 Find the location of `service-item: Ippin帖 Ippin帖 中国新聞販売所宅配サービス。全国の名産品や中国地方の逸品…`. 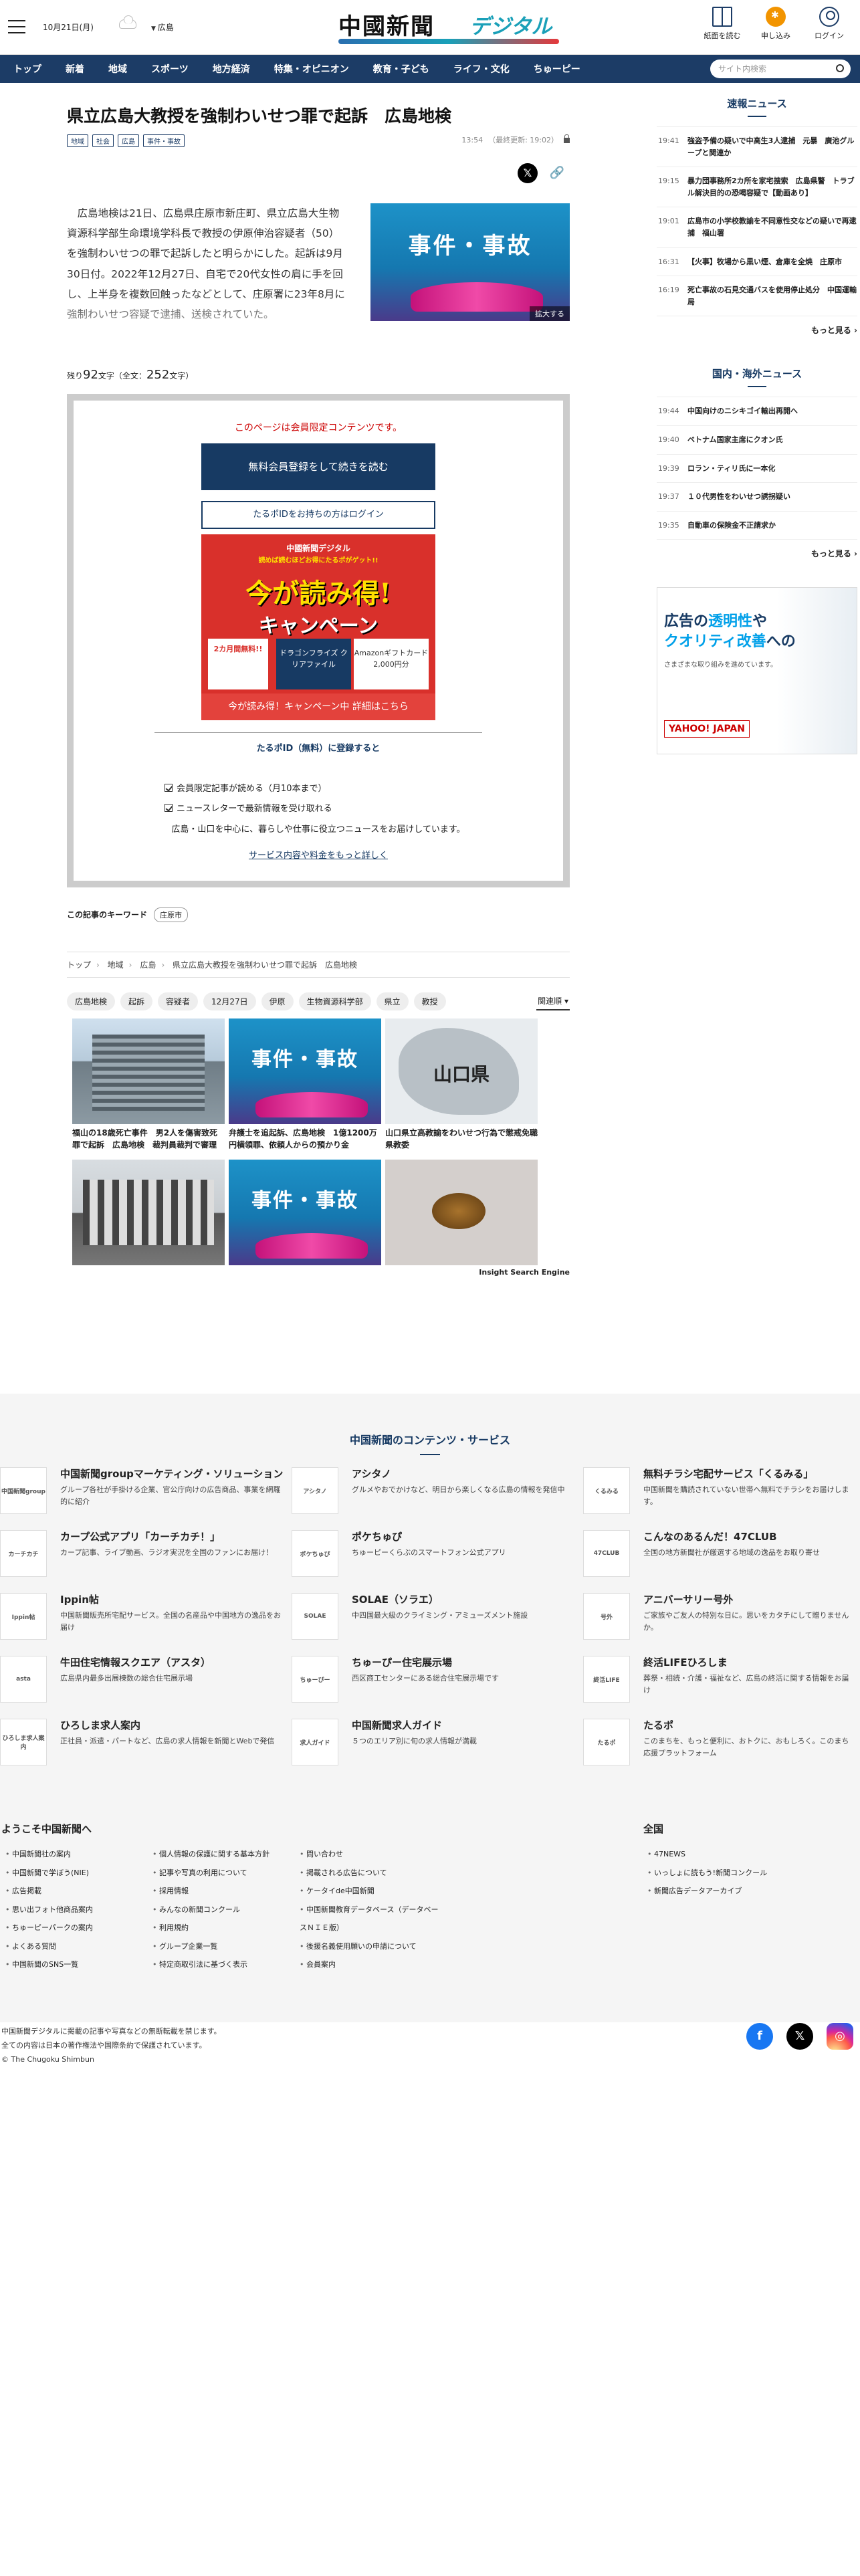

service-item: Ippin帖 Ippin帖 中国新聞販売所宅配サービス。全国の名産品や中国地方の逸品… is located at coordinates (146, 1617).